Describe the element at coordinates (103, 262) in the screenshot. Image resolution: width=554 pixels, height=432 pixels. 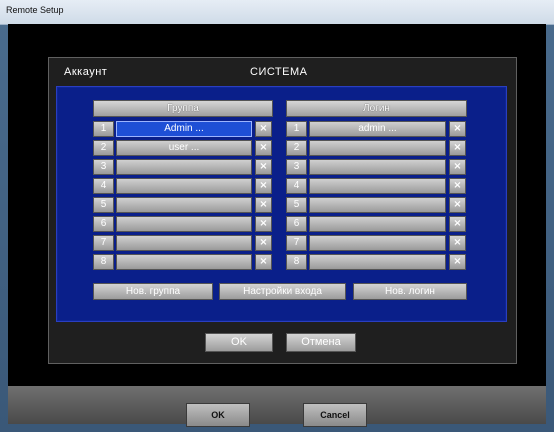
I see `group-row-number: 8` at that location.